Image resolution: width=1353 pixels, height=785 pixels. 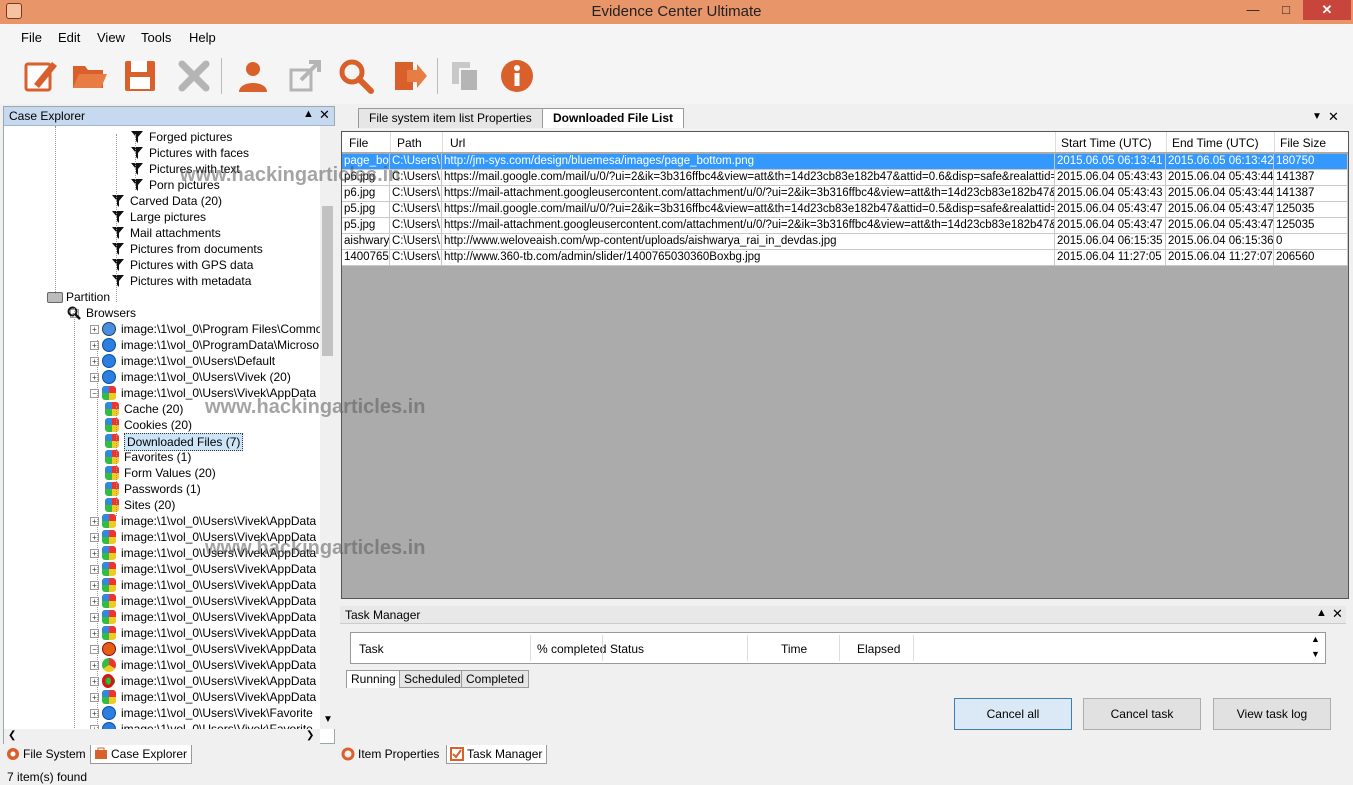 I want to click on copy-icon, so click(x=466, y=76).